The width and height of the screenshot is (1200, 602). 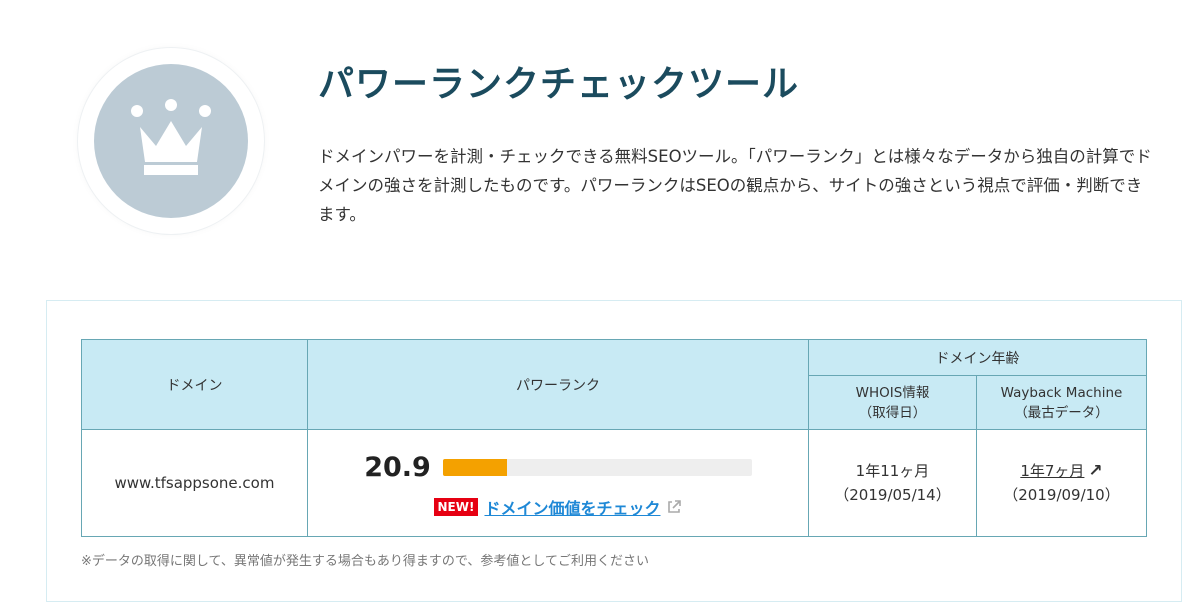 What do you see at coordinates (892, 483) in the screenshot?
I see `whois-cell: 1年11ヶ月 （2019/05/14）` at bounding box center [892, 483].